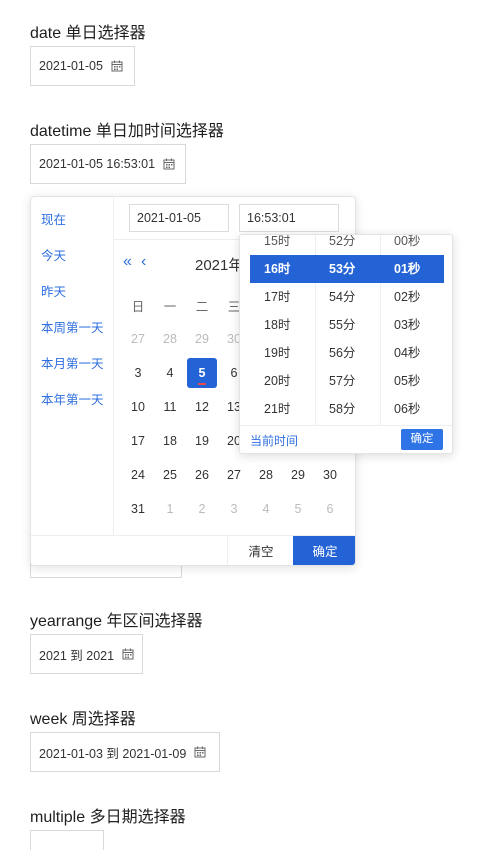 The width and height of the screenshot is (496, 850). What do you see at coordinates (170, 307) in the screenshot?
I see `weekday-label: 一` at bounding box center [170, 307].